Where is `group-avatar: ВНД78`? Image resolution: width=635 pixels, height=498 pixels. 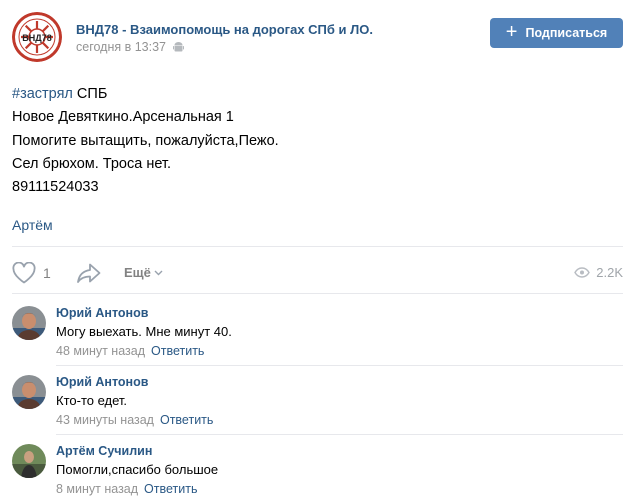 group-avatar: ВНД78 is located at coordinates (37, 37).